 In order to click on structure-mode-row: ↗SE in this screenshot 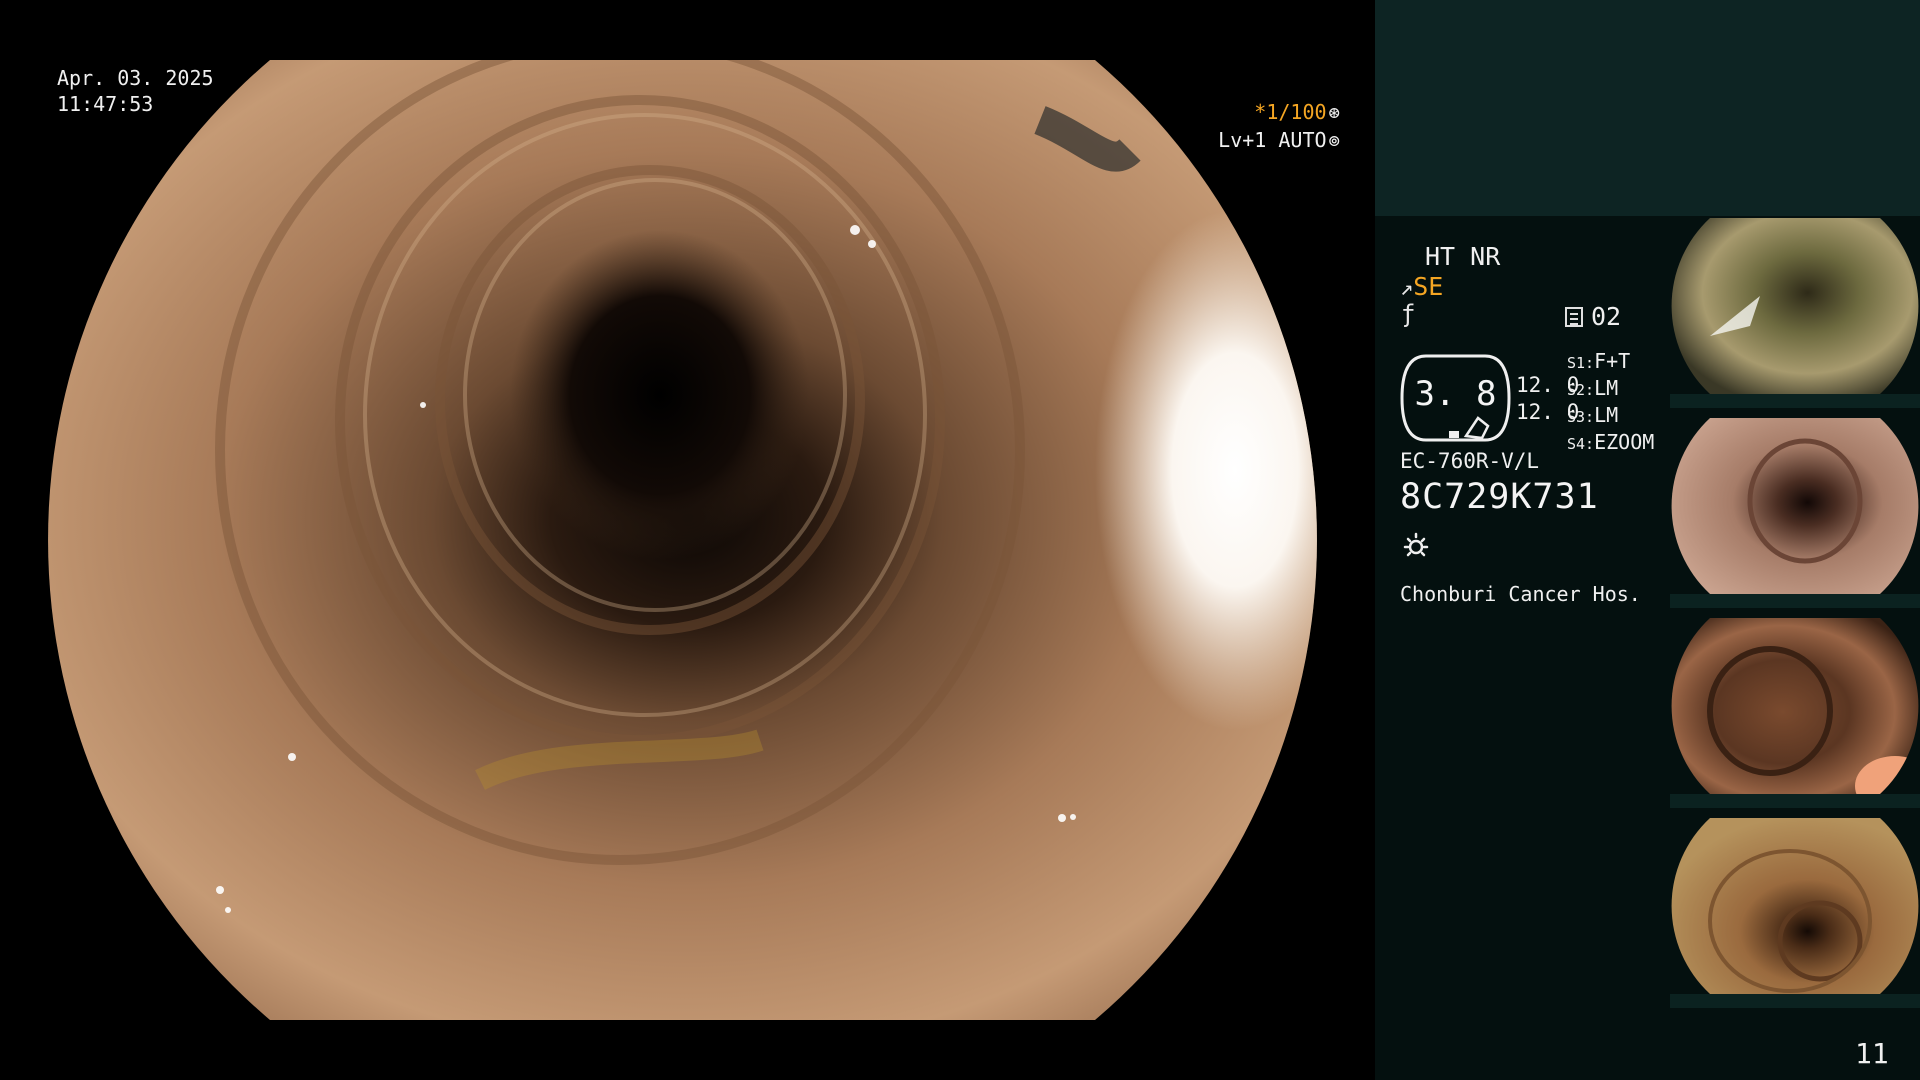, I will do `click(1421, 287)`.